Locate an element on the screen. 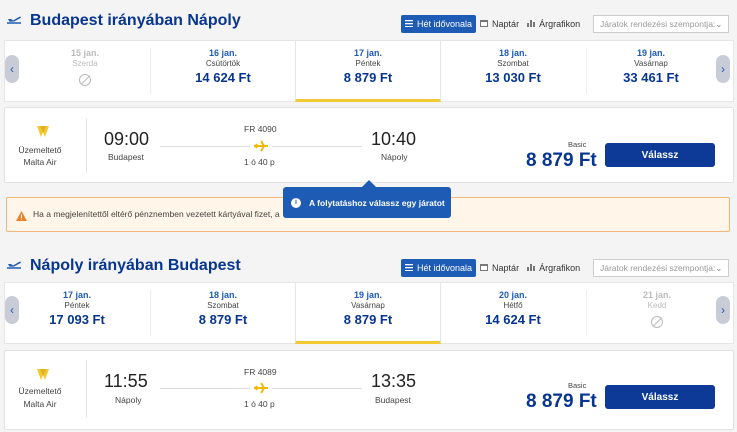 Image resolution: width=737 pixels, height=432 pixels. departure-time: 11:55 is located at coordinates (126, 381).